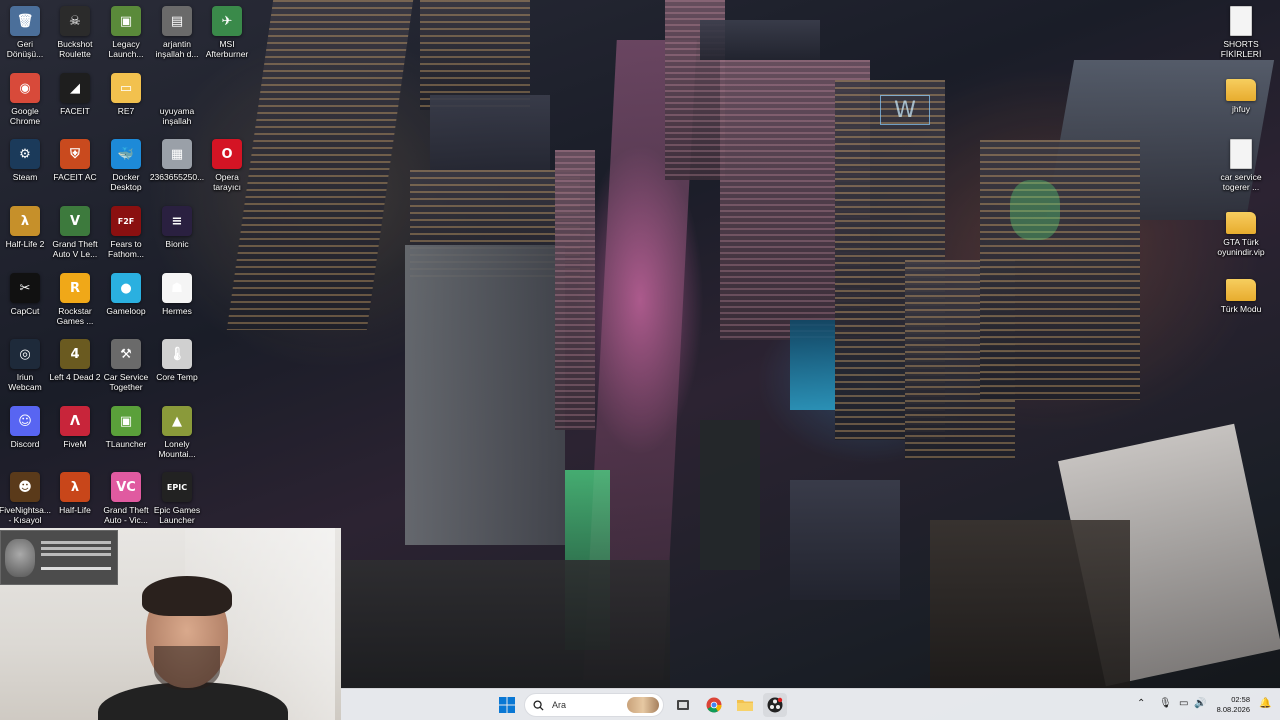 The image size is (1280, 720). Describe the element at coordinates (75, 354) in the screenshot. I see `left-4-dead-2-icon: 4` at that location.